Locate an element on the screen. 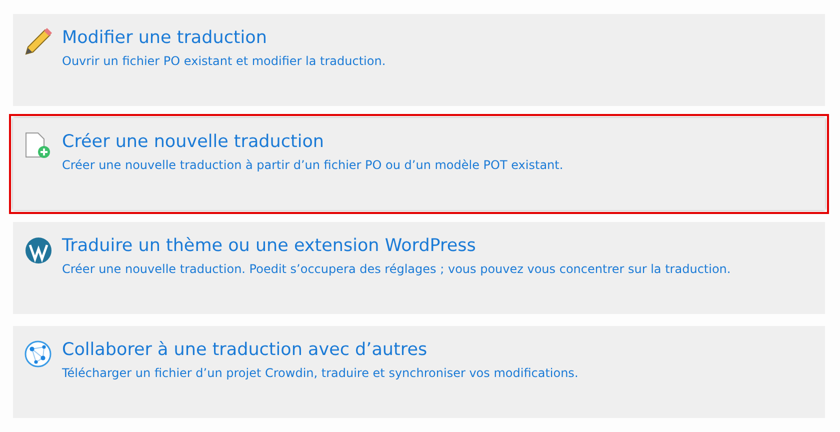 This screenshot has height=432, width=840. network-icon is located at coordinates (38, 354).